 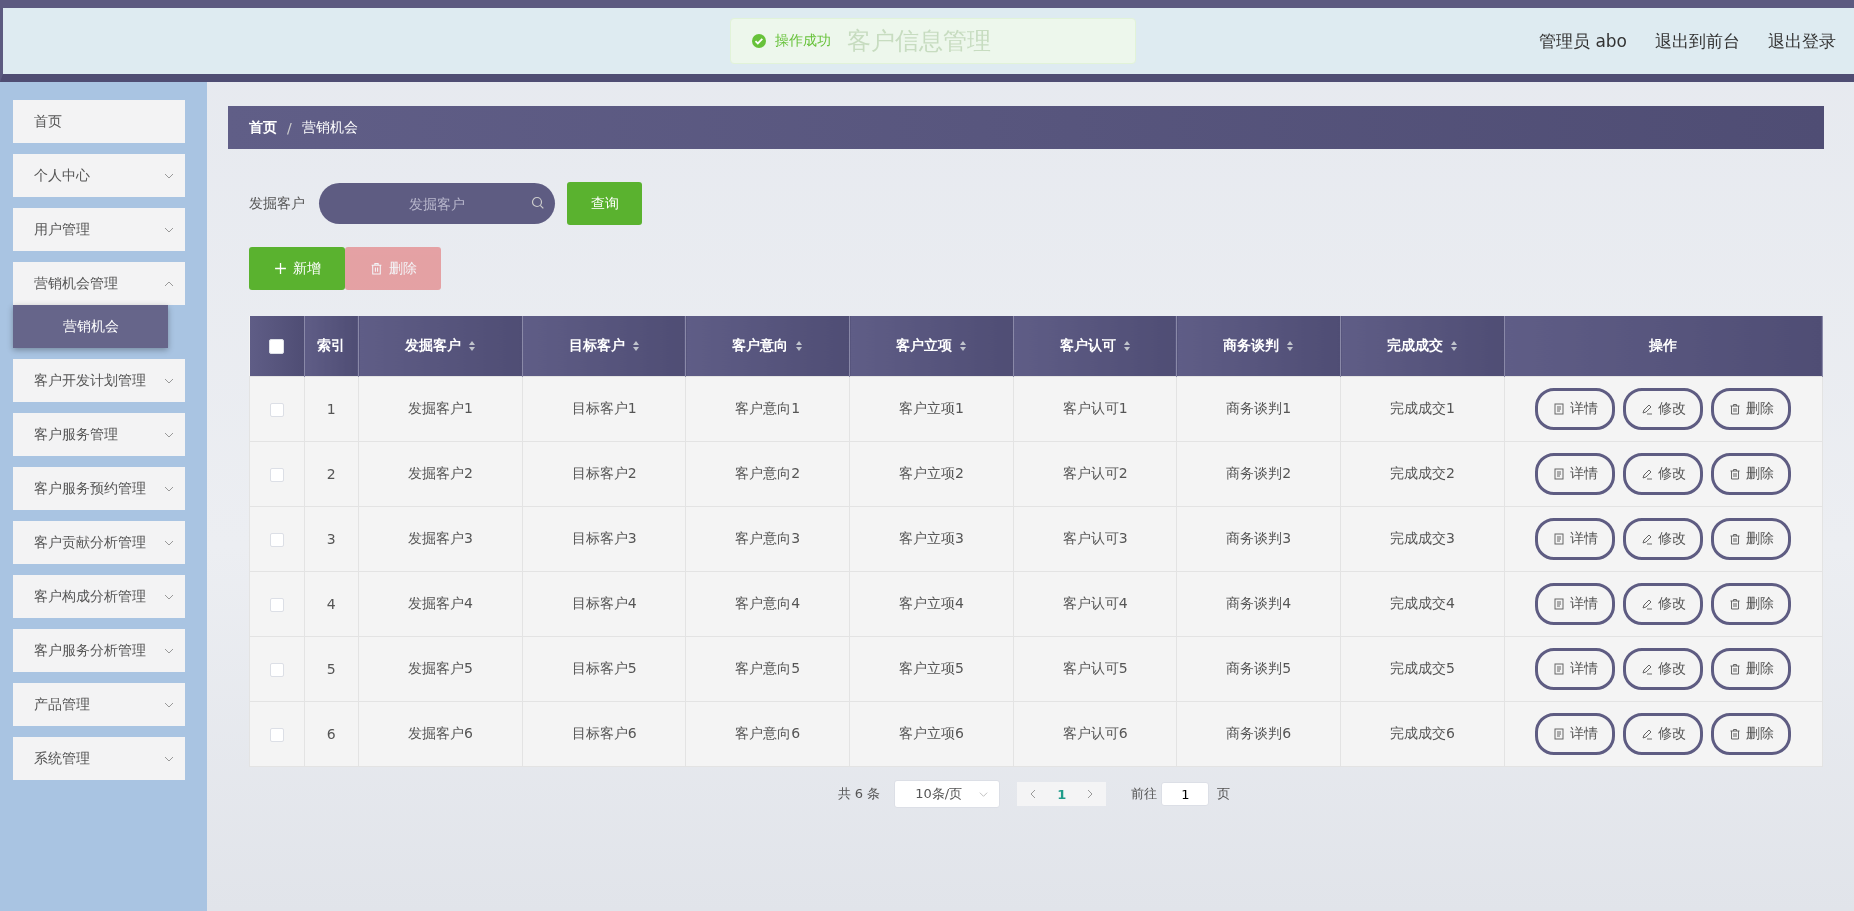 What do you see at coordinates (99, 380) in the screenshot?
I see `menu-item: 客户开发计划管理` at bounding box center [99, 380].